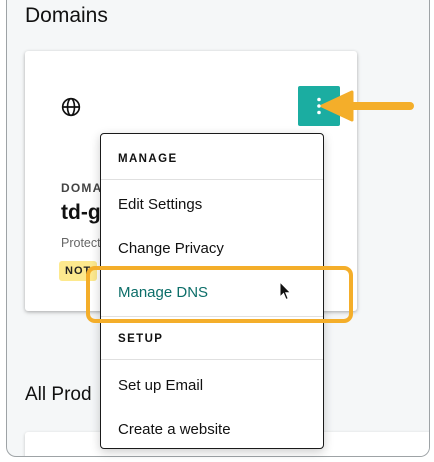 The image size is (434, 462). What do you see at coordinates (78, 271) in the screenshot?
I see `status-badge: NOT` at bounding box center [78, 271].